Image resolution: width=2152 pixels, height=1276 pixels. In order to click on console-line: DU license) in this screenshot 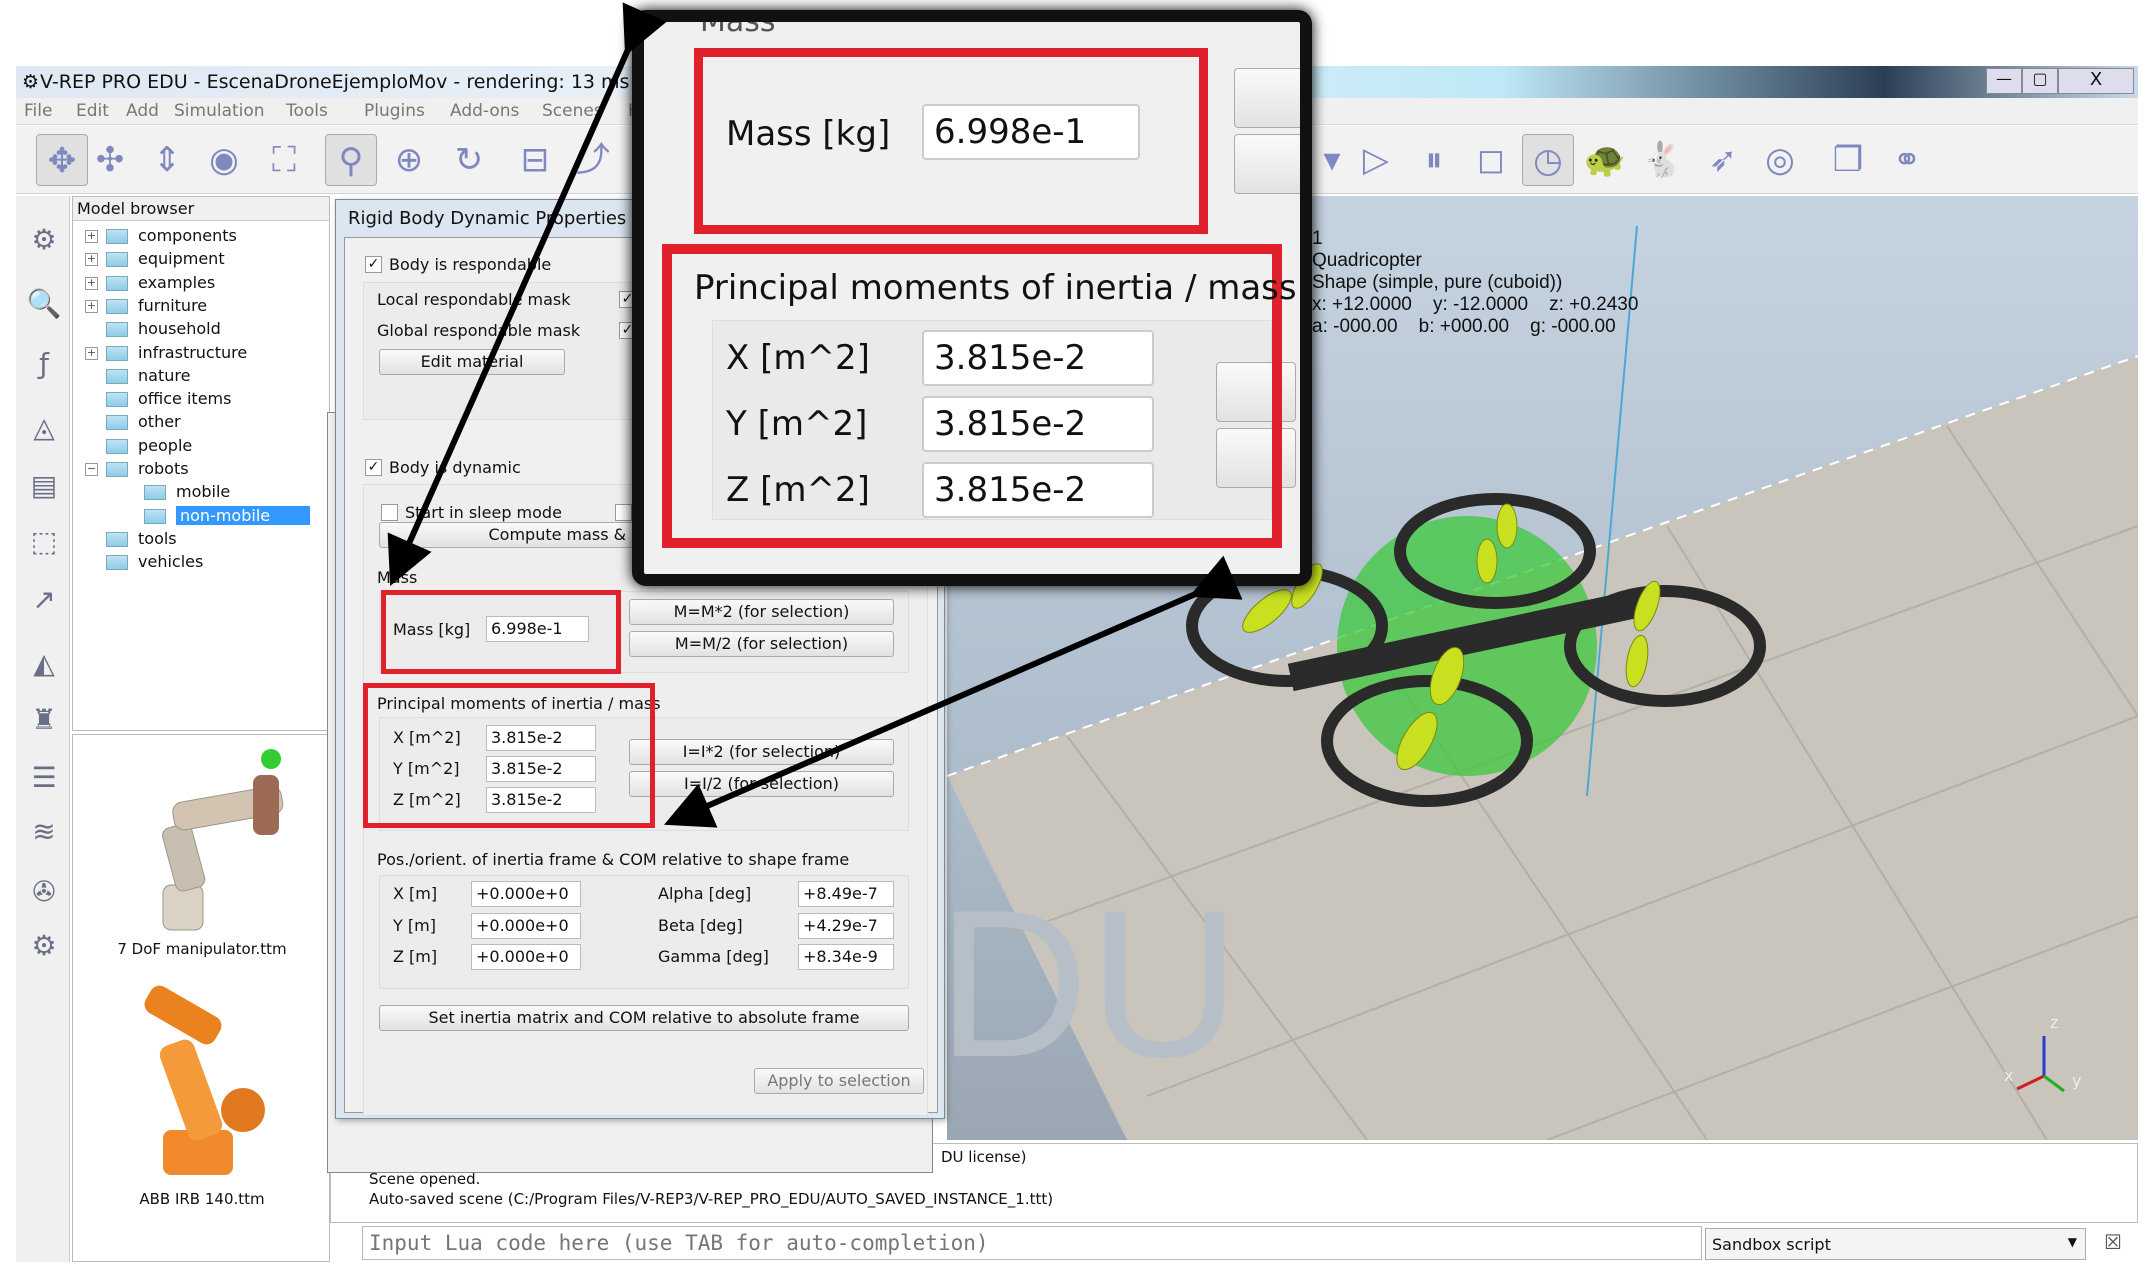, I will do `click(984, 1157)`.